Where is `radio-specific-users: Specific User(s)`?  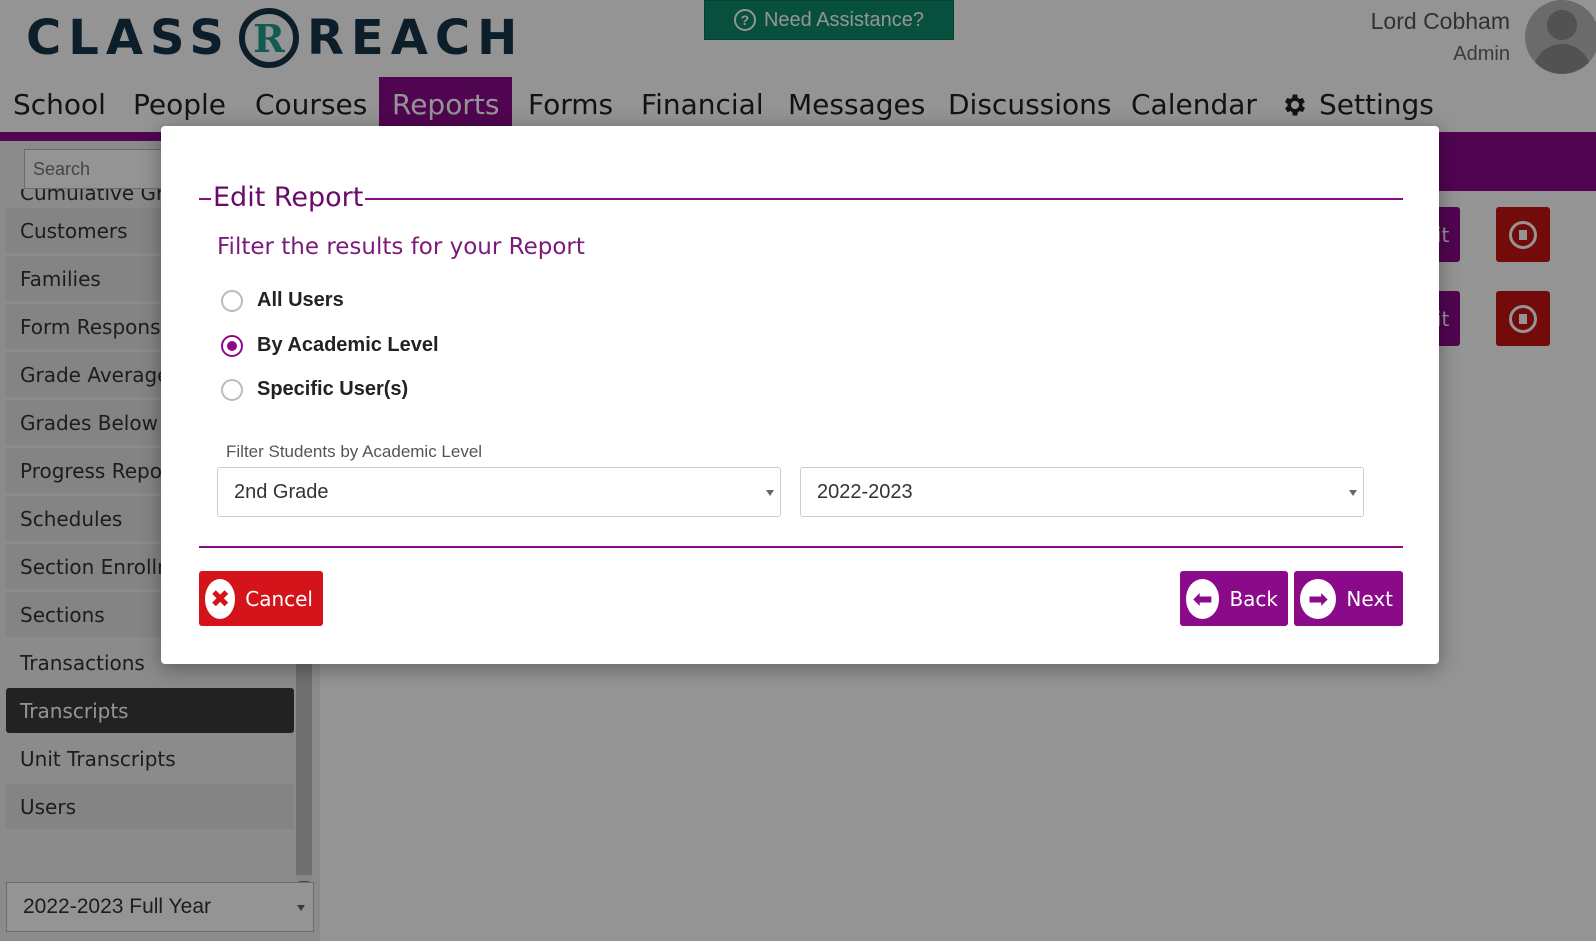
radio-specific-users: Specific User(s) is located at coordinates (314, 389).